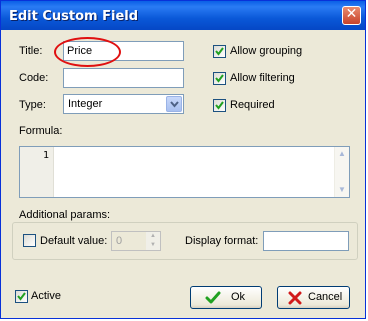 The height and width of the screenshot is (321, 368). Describe the element at coordinates (222, 241) in the screenshot. I see `display-format-label: Display format:` at that location.